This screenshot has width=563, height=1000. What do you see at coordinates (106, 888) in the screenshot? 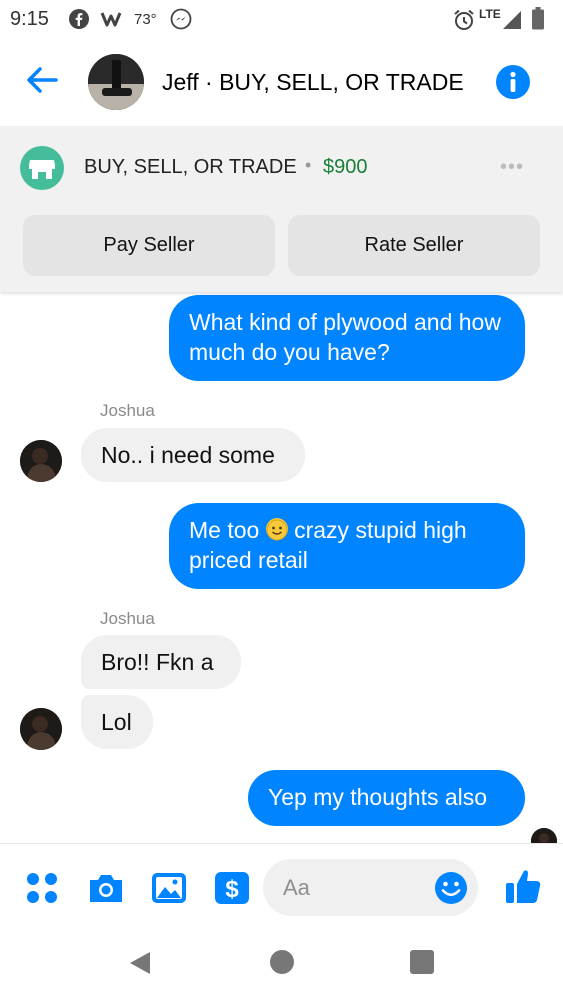
I see `camera-icon` at bounding box center [106, 888].